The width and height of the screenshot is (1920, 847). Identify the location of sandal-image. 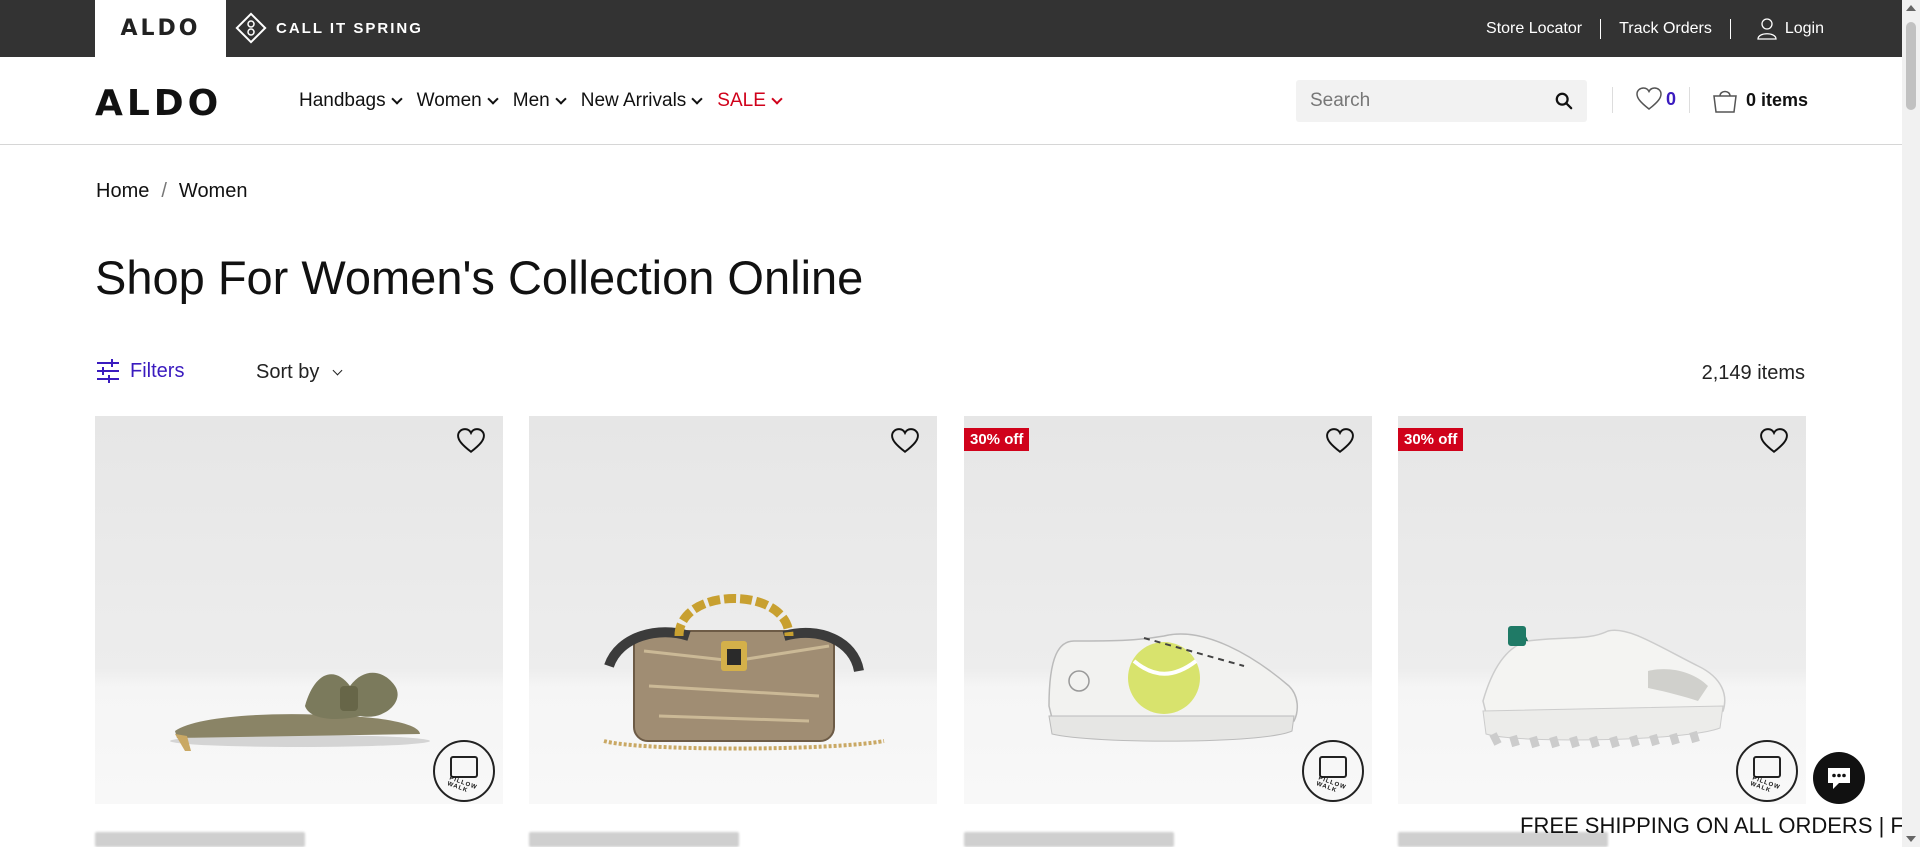
(300, 711).